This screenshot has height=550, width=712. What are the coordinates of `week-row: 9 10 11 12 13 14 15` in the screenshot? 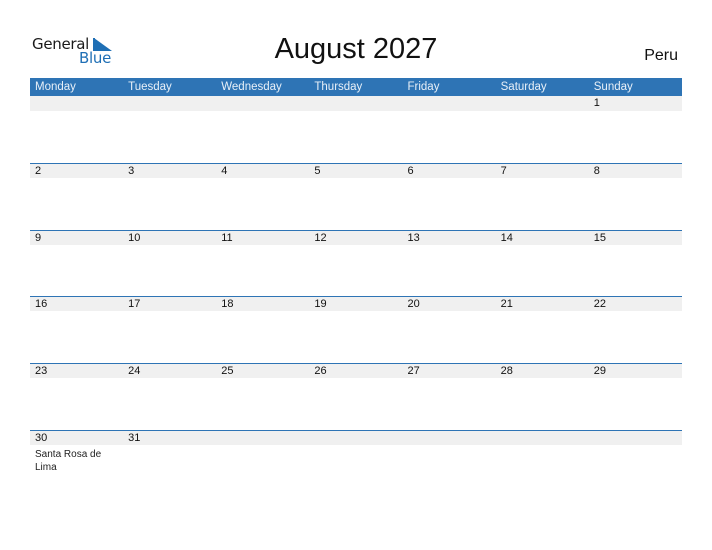 It's located at (356, 239).